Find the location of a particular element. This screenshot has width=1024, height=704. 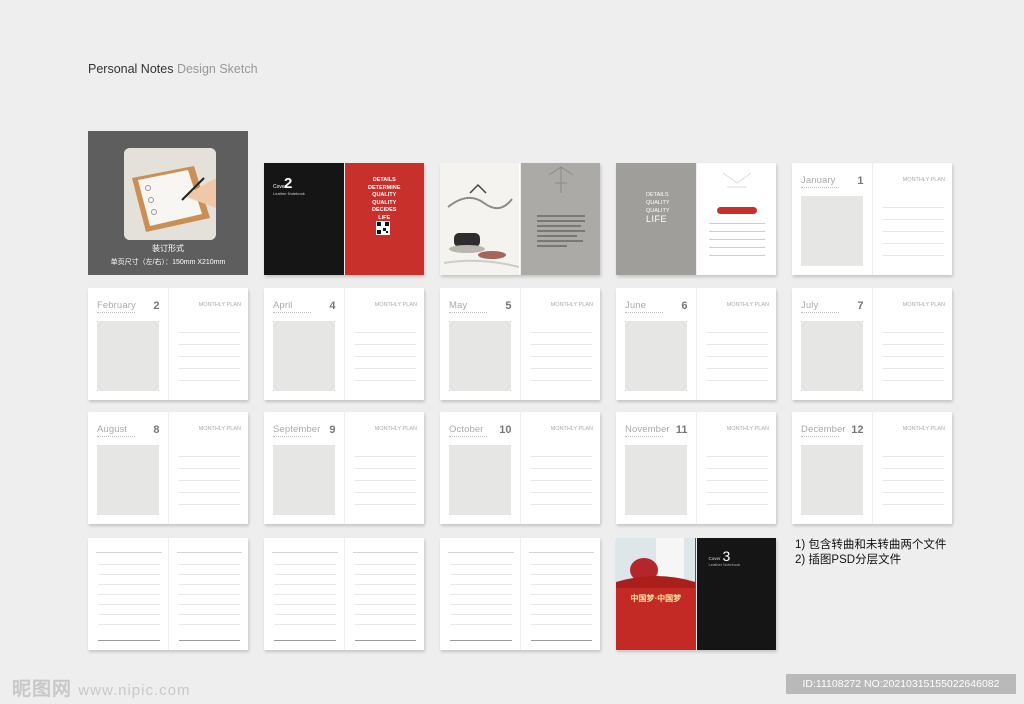

month-number: 2 is located at coordinates (156, 306).